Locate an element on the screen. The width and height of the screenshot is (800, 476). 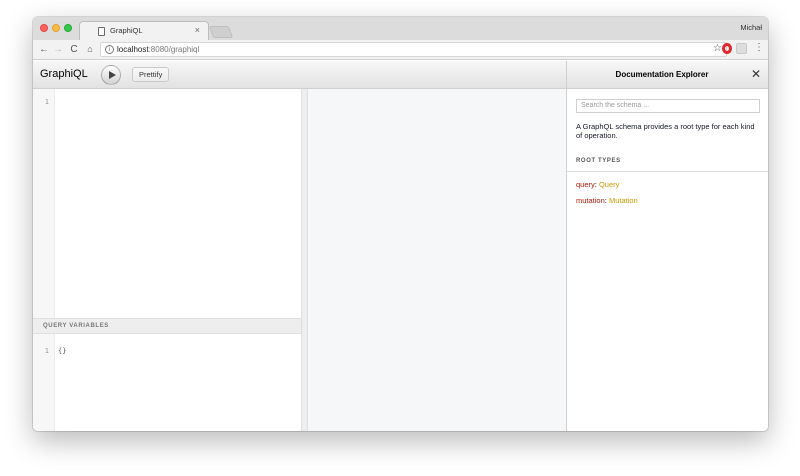
execute-query-button is located at coordinates (111, 75).